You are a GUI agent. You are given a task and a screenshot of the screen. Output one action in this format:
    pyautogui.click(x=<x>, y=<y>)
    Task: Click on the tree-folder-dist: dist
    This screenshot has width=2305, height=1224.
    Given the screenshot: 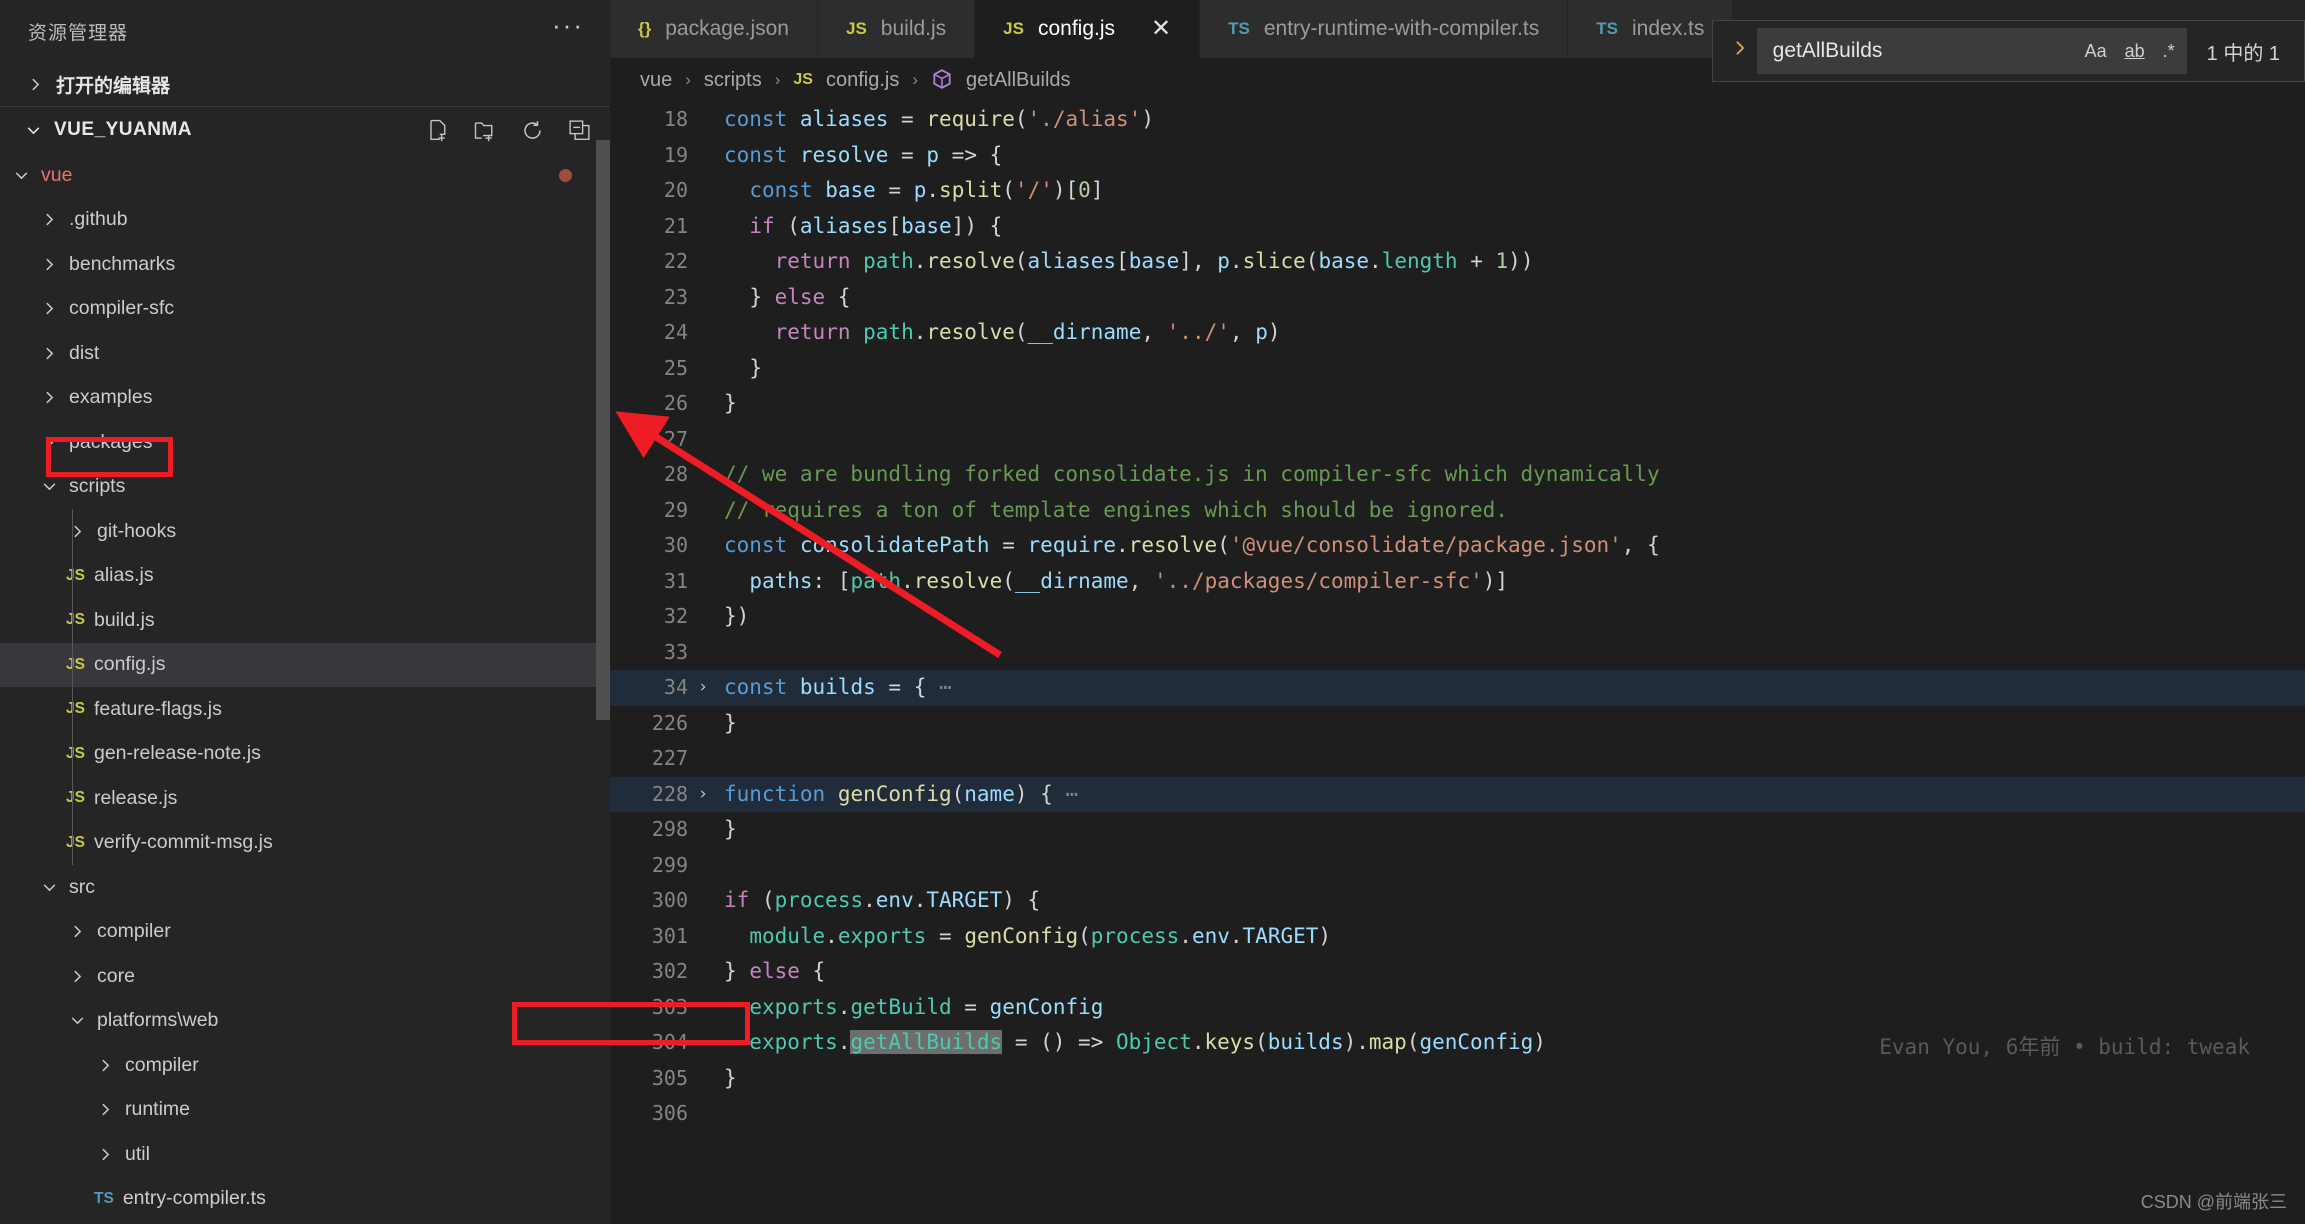 What is the action you would take?
    pyautogui.click(x=305, y=353)
    